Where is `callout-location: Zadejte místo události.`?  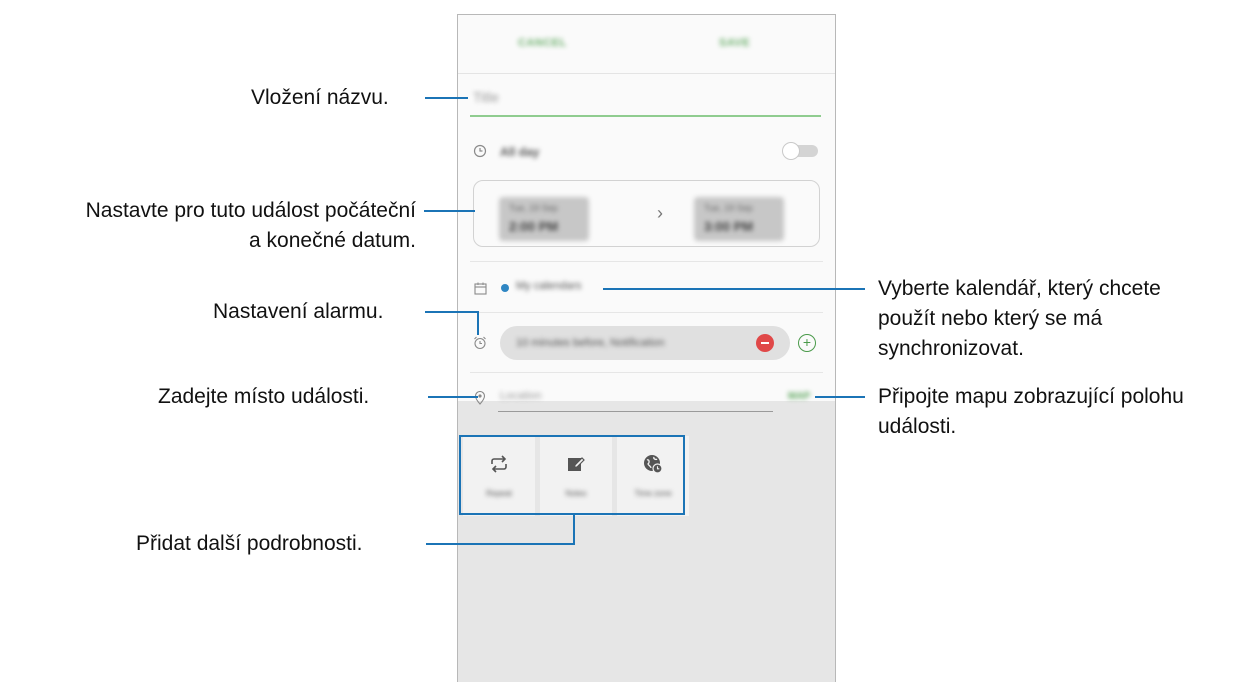 callout-location: Zadejte místo události. is located at coordinates (264, 396).